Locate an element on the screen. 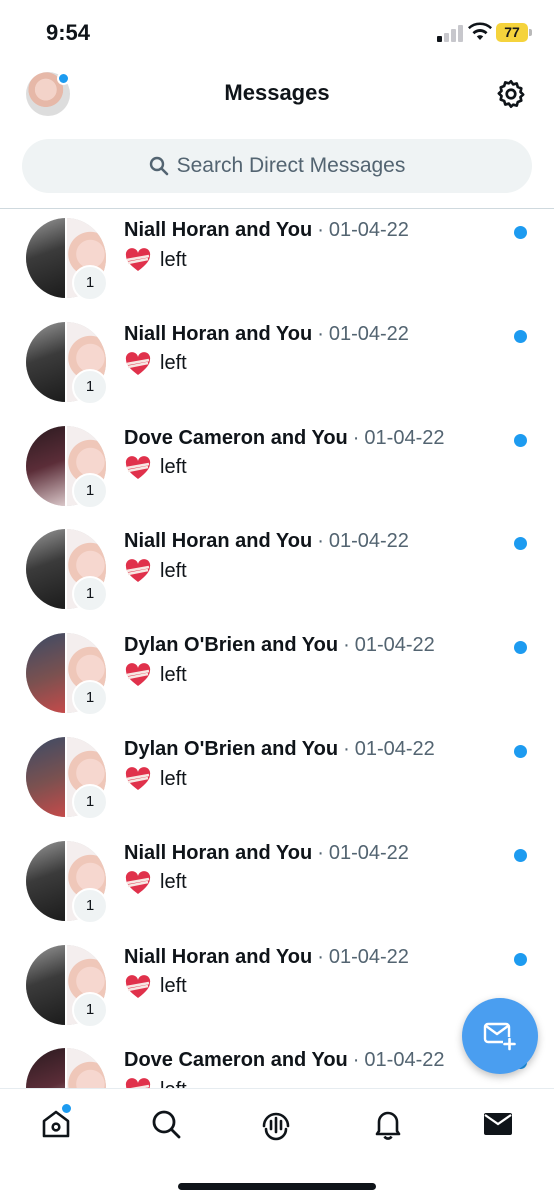 The width and height of the screenshot is (554, 1201). new-message-button is located at coordinates (500, 1036).